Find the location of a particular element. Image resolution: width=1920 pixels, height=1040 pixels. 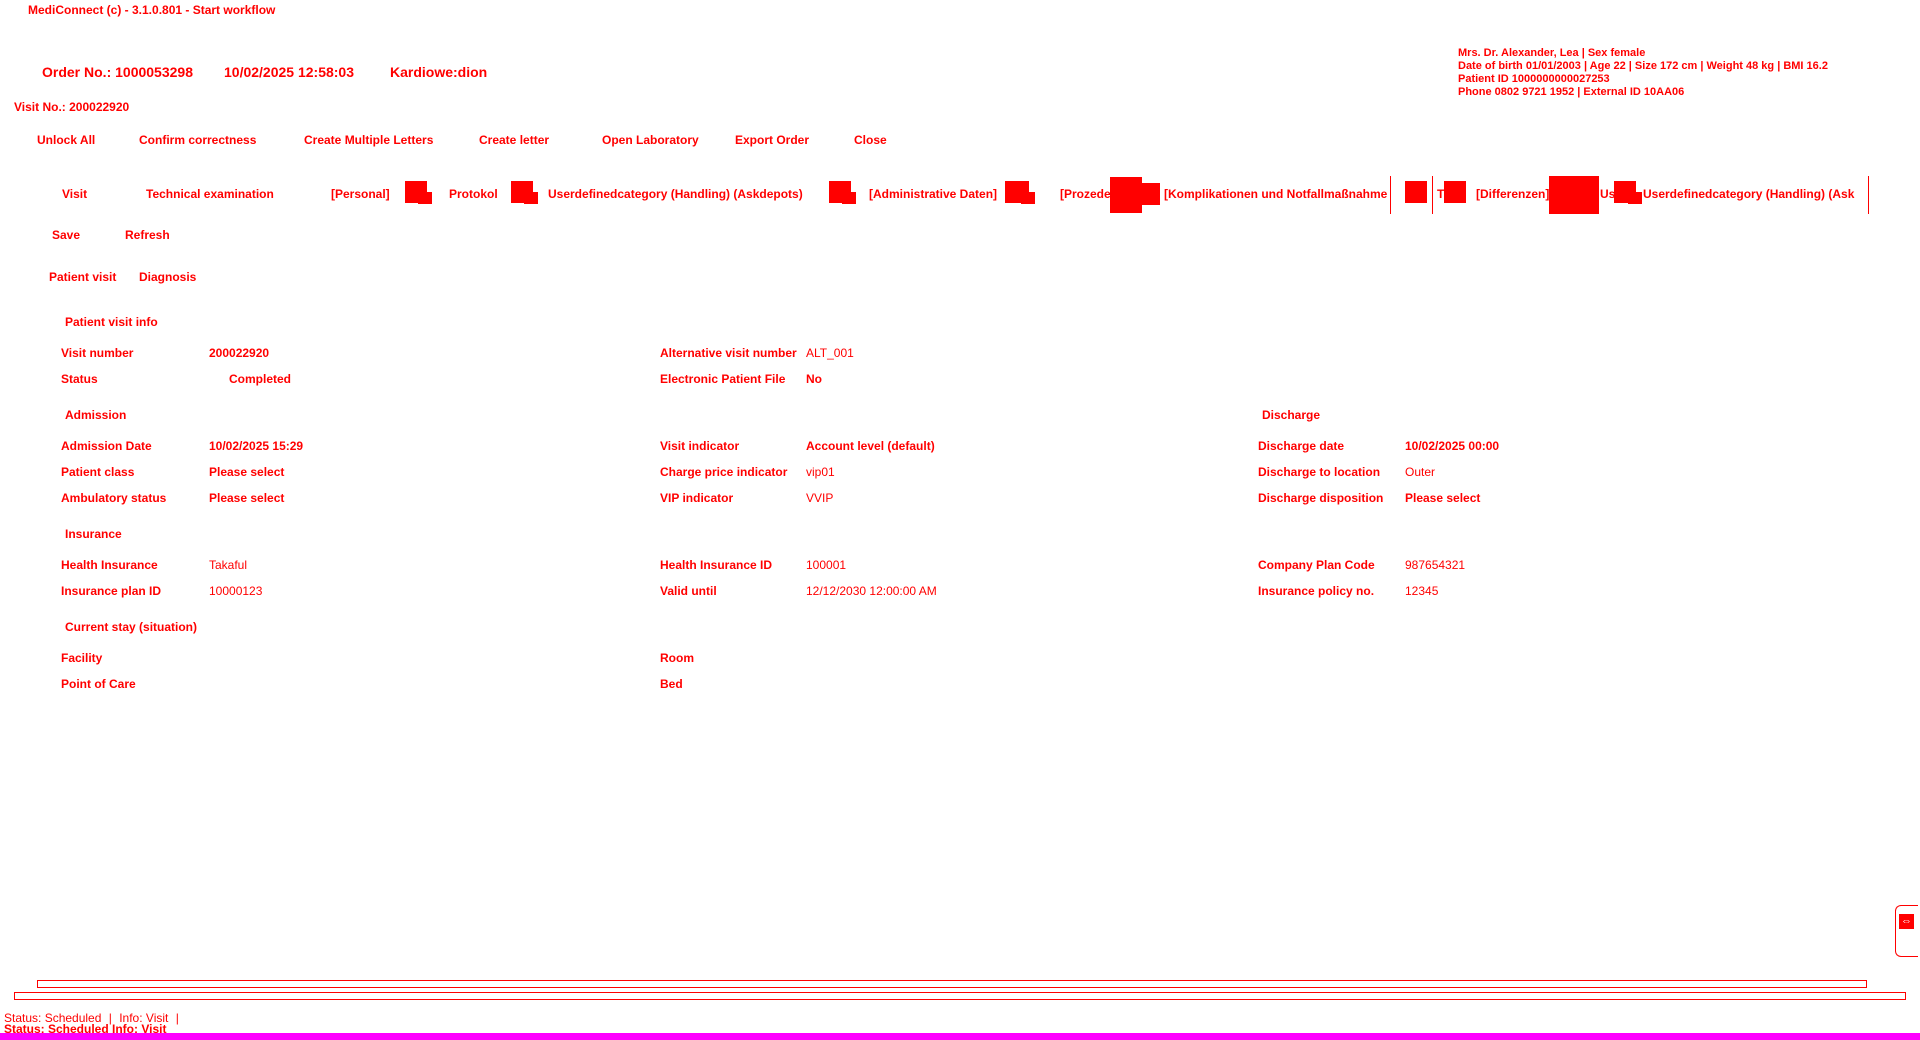

order-number: Order No.: 1000053298 is located at coordinates (117, 72).